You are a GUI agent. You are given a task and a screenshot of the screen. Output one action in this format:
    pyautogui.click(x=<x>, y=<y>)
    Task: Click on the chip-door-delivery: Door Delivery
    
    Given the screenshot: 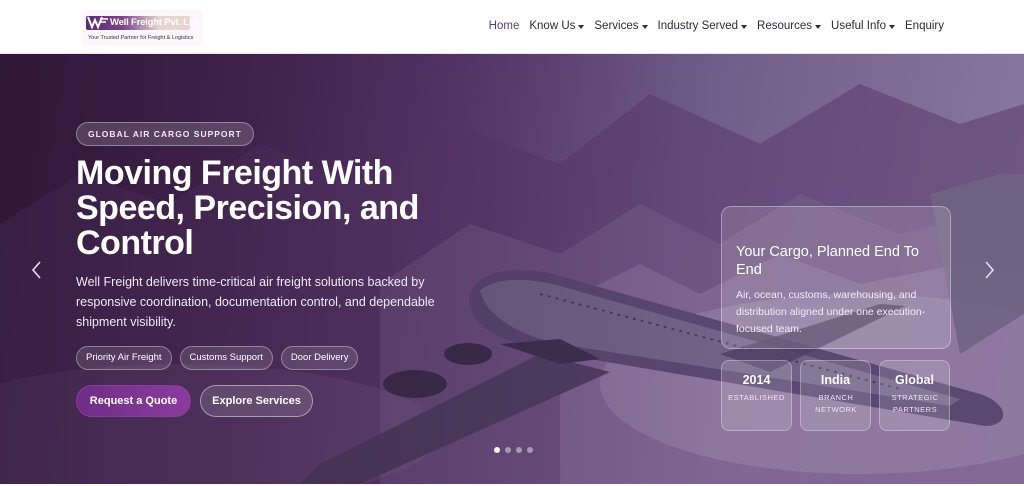 What is the action you would take?
    pyautogui.click(x=319, y=358)
    